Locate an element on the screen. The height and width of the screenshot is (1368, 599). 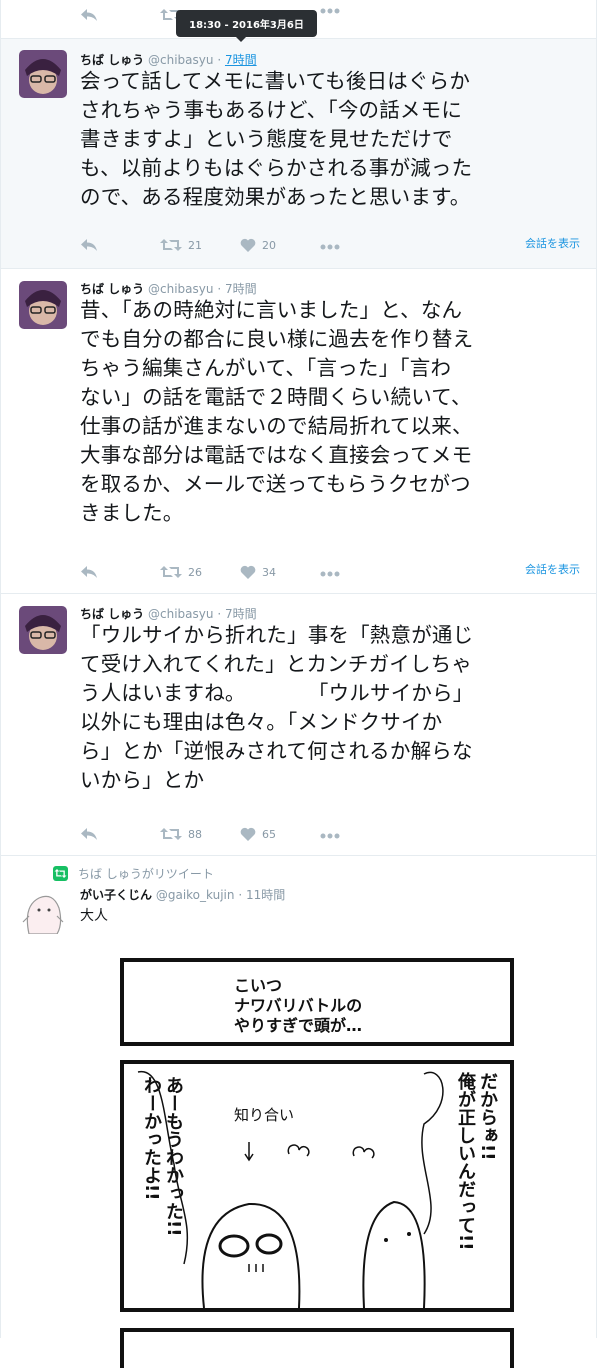
tweet-text: 大人 is located at coordinates (94, 916).